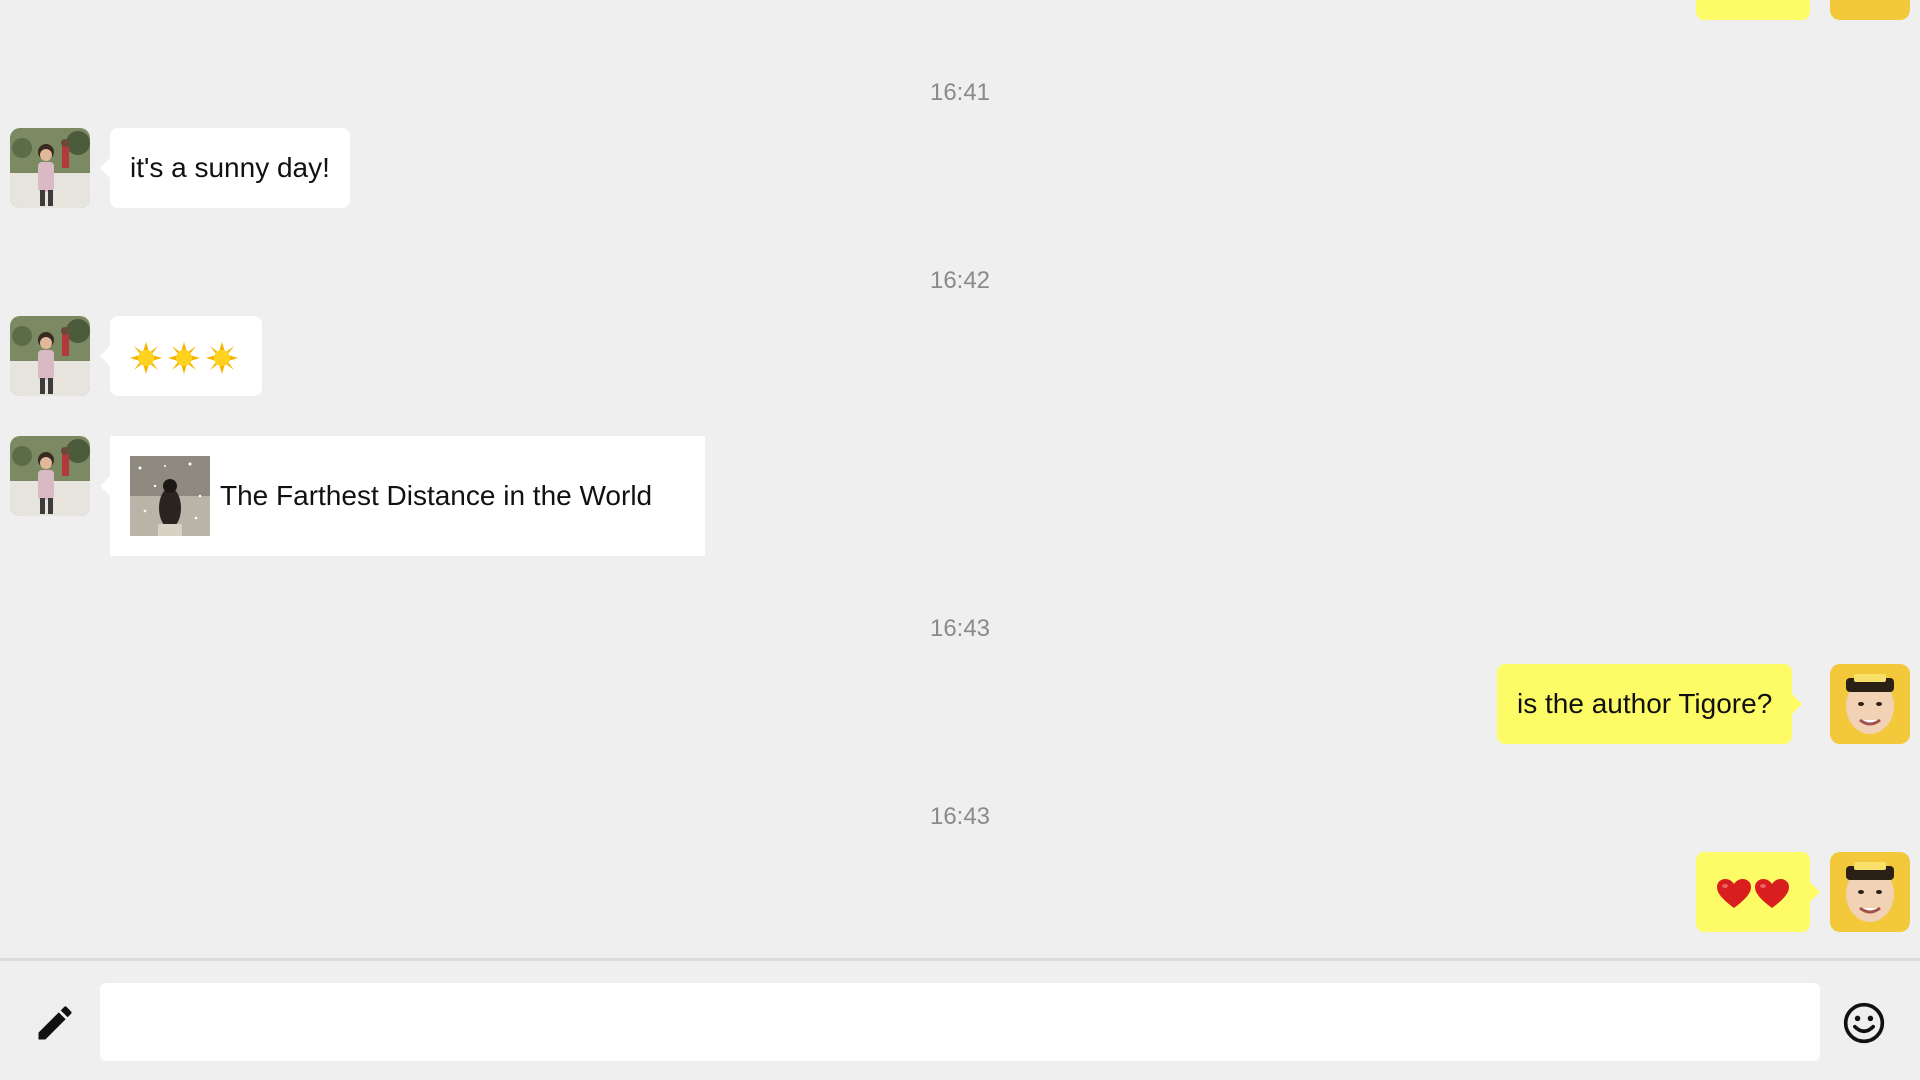 The width and height of the screenshot is (1920, 1080). I want to click on smiley-icon, so click(1864, 1023).